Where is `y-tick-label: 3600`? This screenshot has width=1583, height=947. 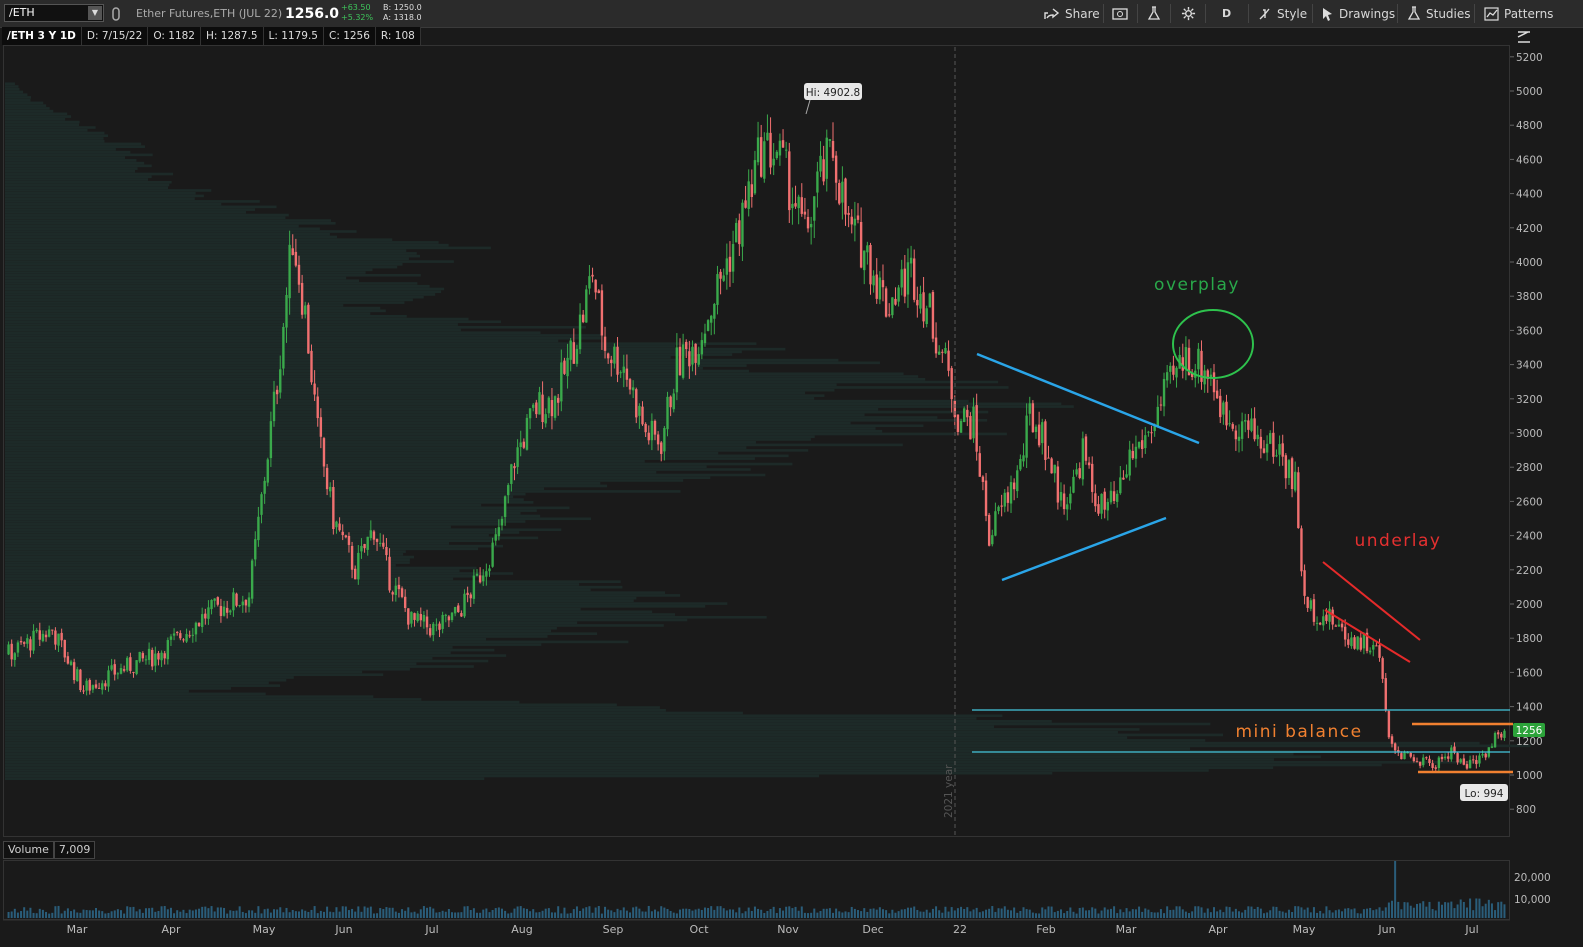
y-tick-label: 3600 is located at coordinates (1529, 331).